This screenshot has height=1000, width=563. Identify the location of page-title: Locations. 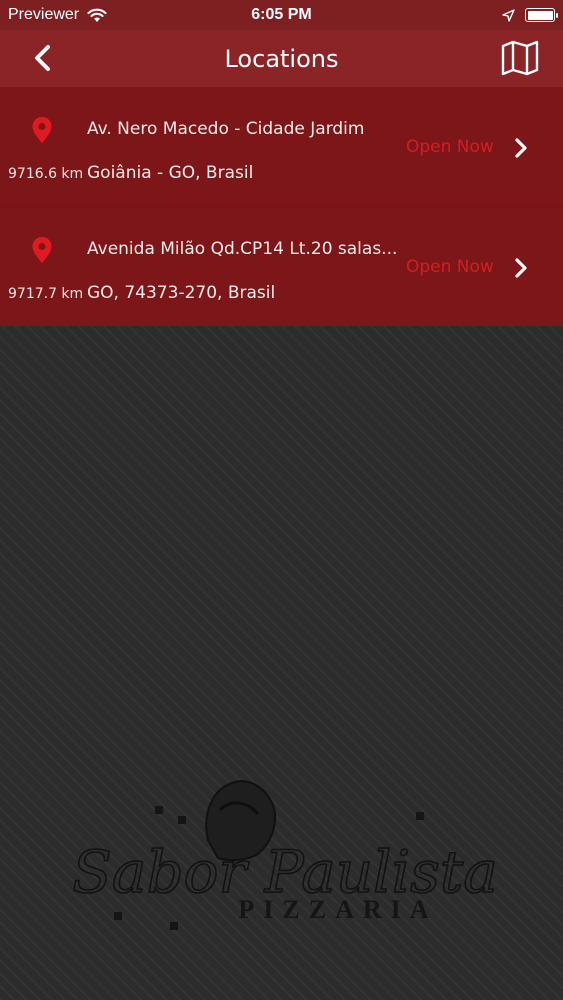
(281, 58).